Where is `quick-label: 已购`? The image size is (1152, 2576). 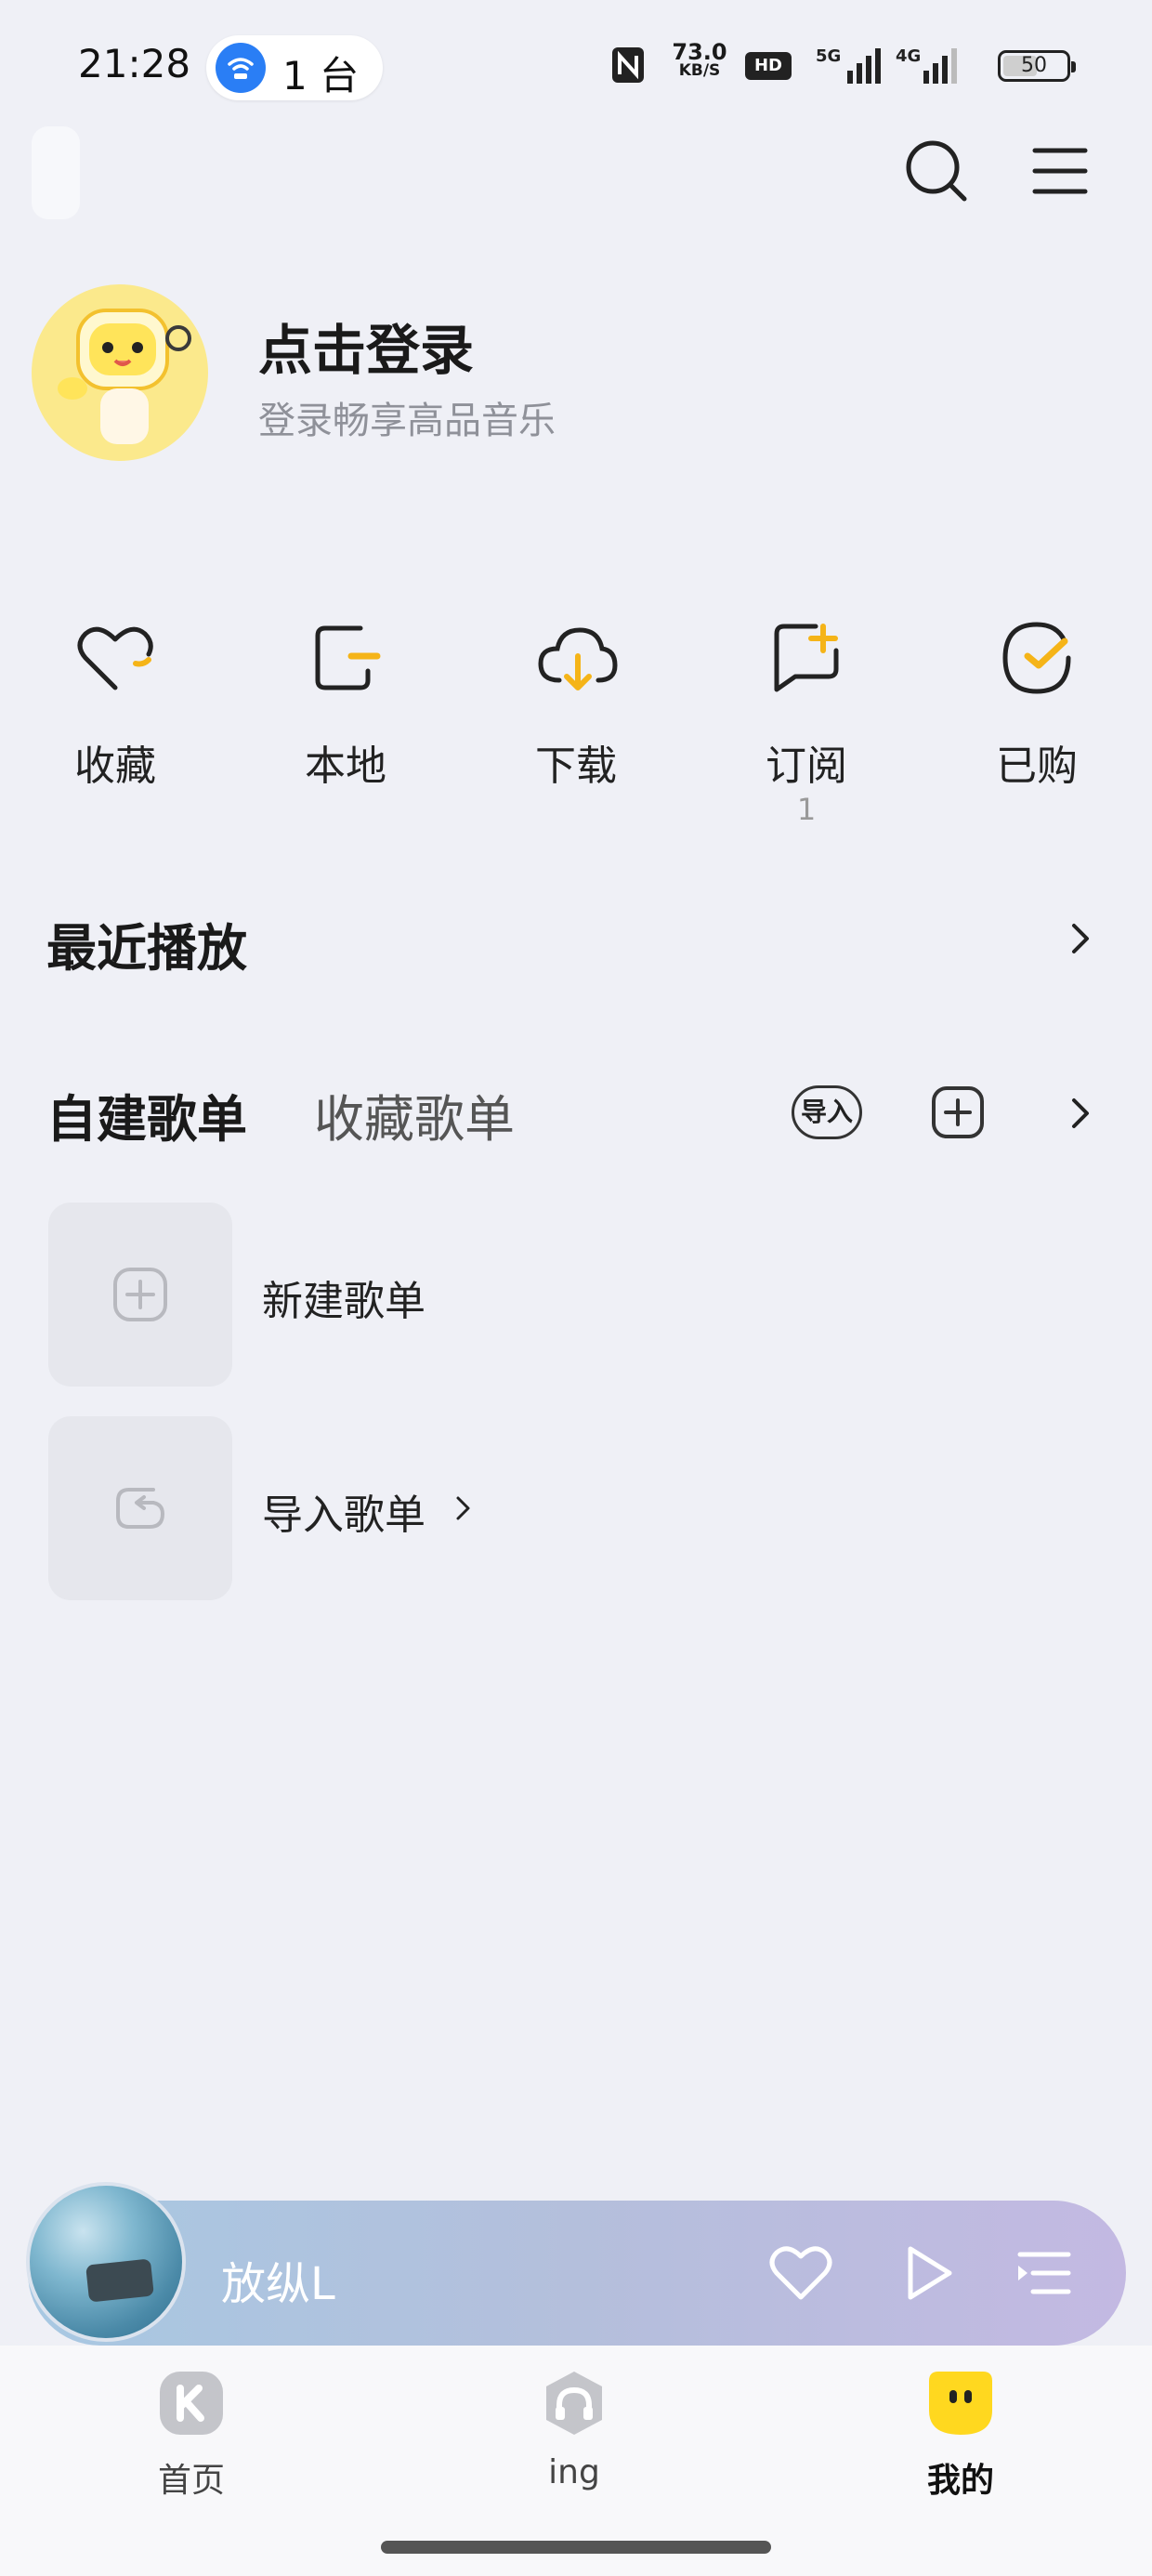 quick-label: 已购 is located at coordinates (1037, 766).